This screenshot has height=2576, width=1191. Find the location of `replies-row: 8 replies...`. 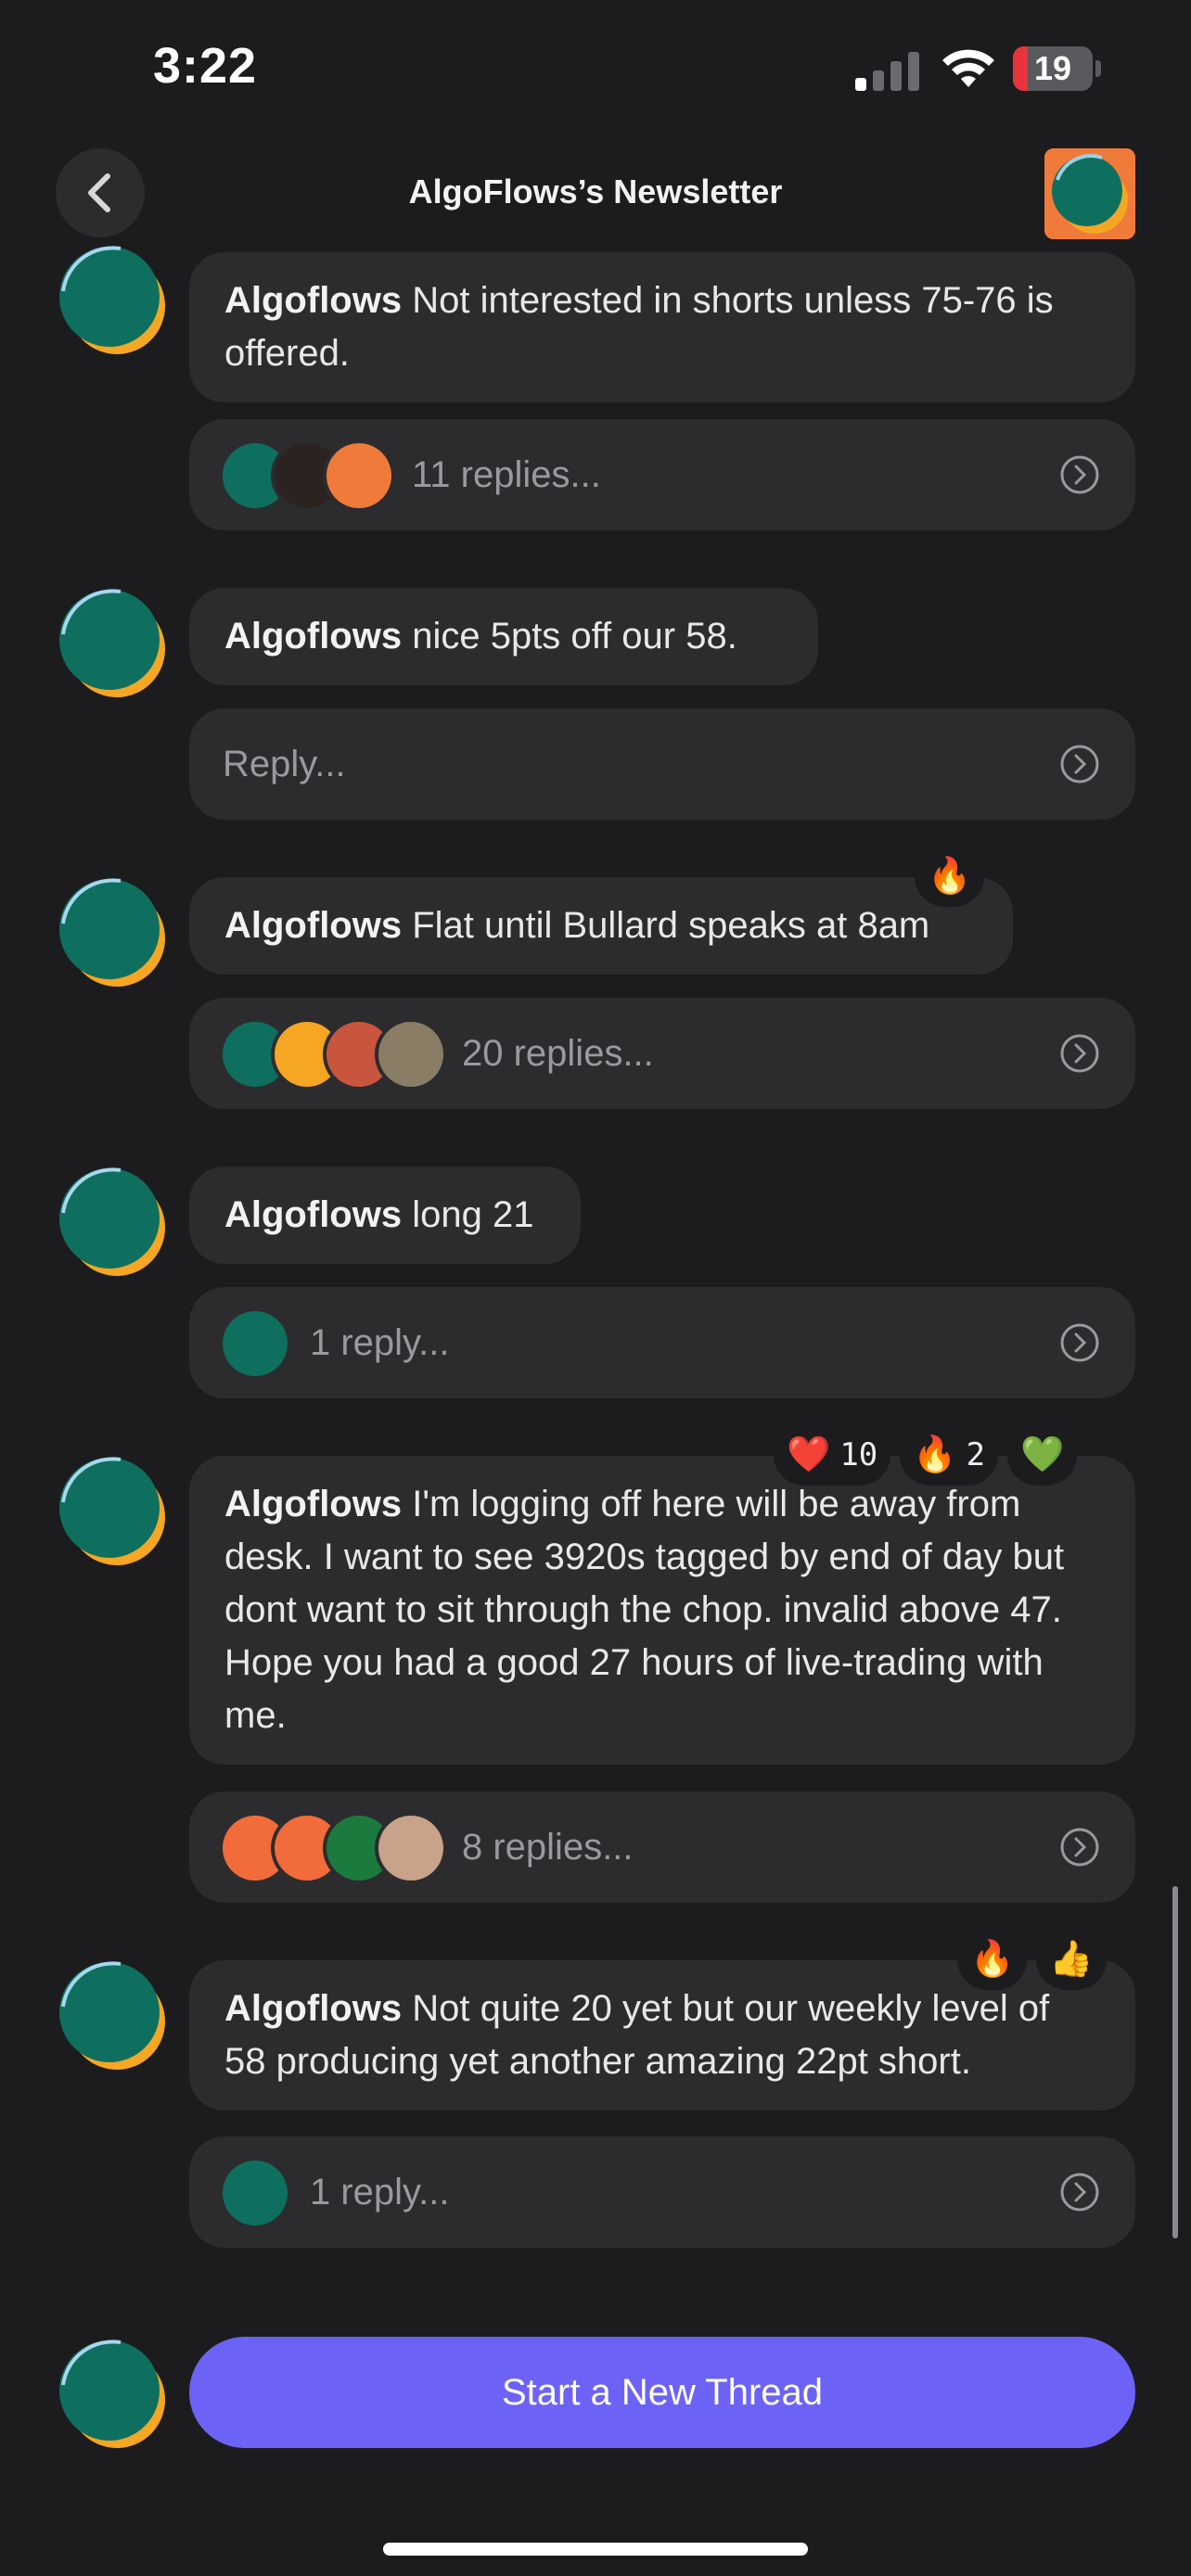

replies-row: 8 replies... is located at coordinates (662, 1847).